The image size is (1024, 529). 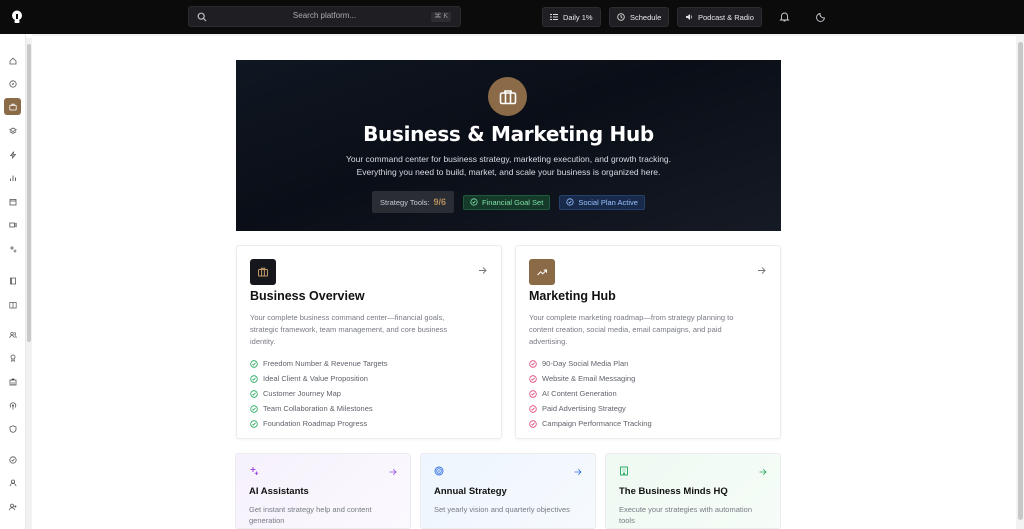 I want to click on social-plan-label: Social Plan Active, so click(x=608, y=202).